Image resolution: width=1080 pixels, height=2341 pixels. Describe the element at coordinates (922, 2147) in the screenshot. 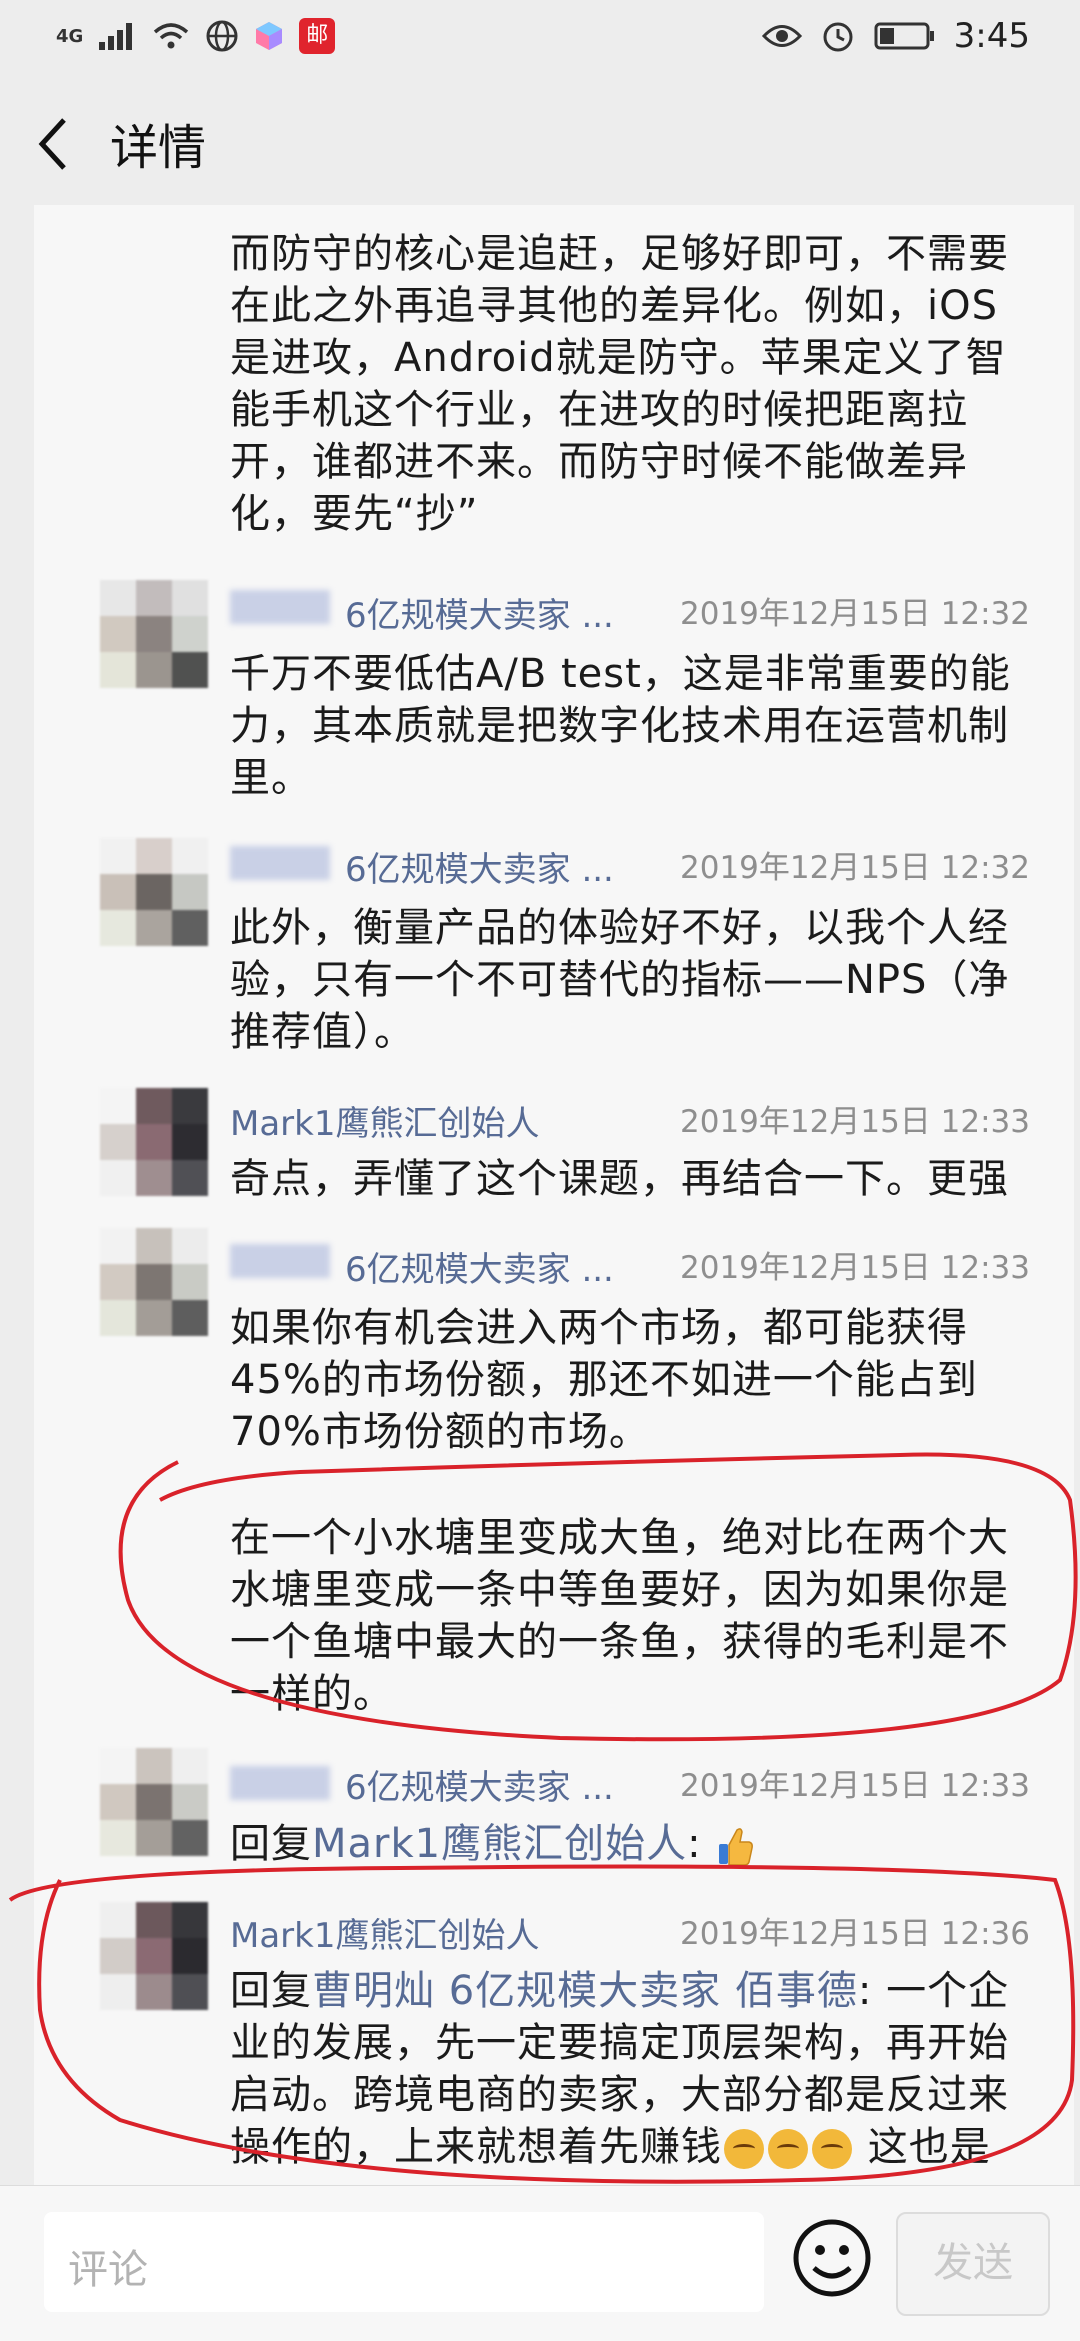

I see `reply-body-tail: 这也是` at that location.